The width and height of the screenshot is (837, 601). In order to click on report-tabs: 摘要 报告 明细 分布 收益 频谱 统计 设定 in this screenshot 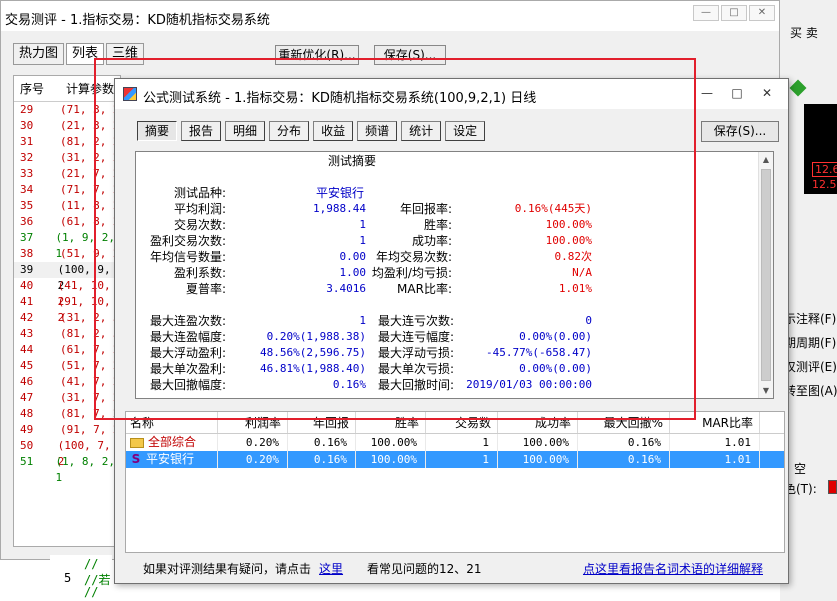, I will do `click(313, 131)`.